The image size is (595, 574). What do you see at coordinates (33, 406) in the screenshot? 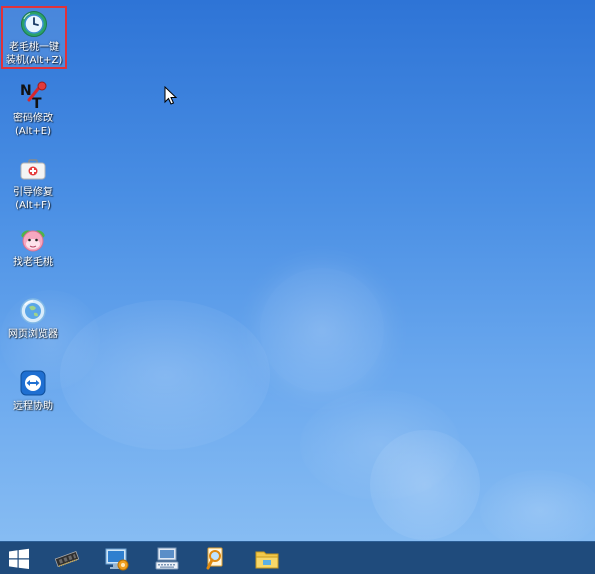
I see `icon-label: 远程协助` at bounding box center [33, 406].